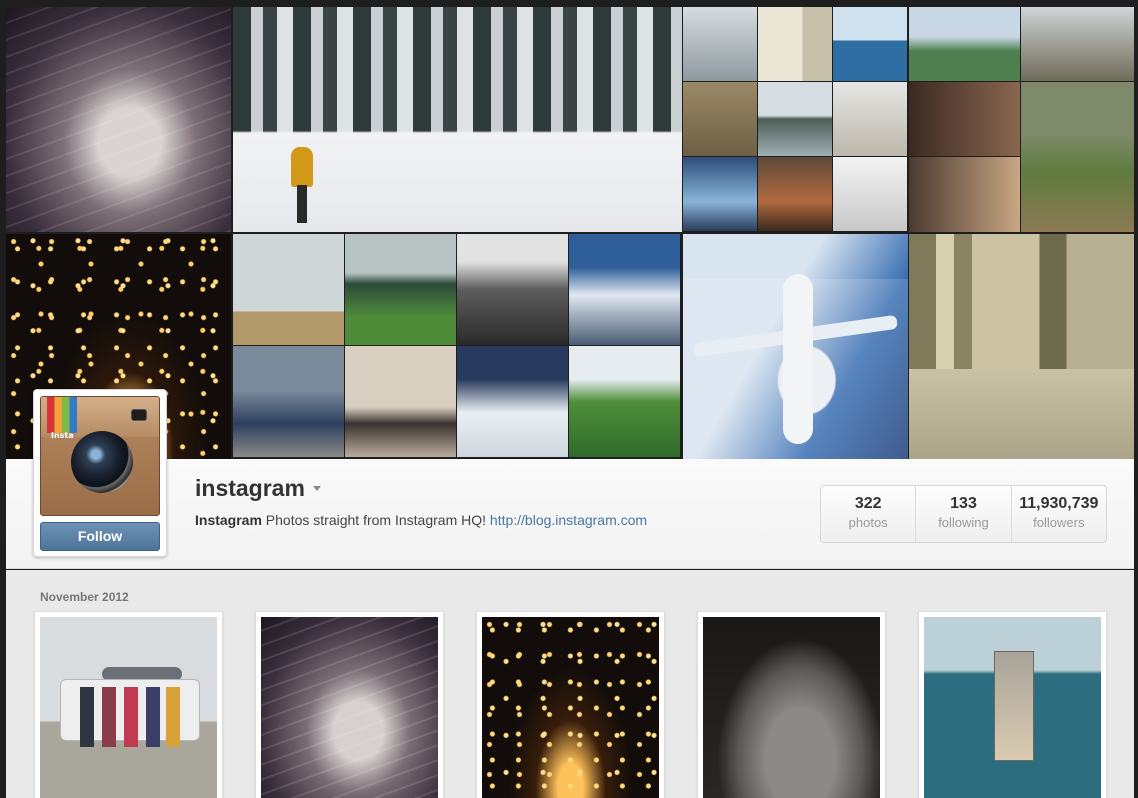 Image resolution: width=1138 pixels, height=798 pixels. Describe the element at coordinates (1059, 522) in the screenshot. I see `stat-label: followers` at that location.